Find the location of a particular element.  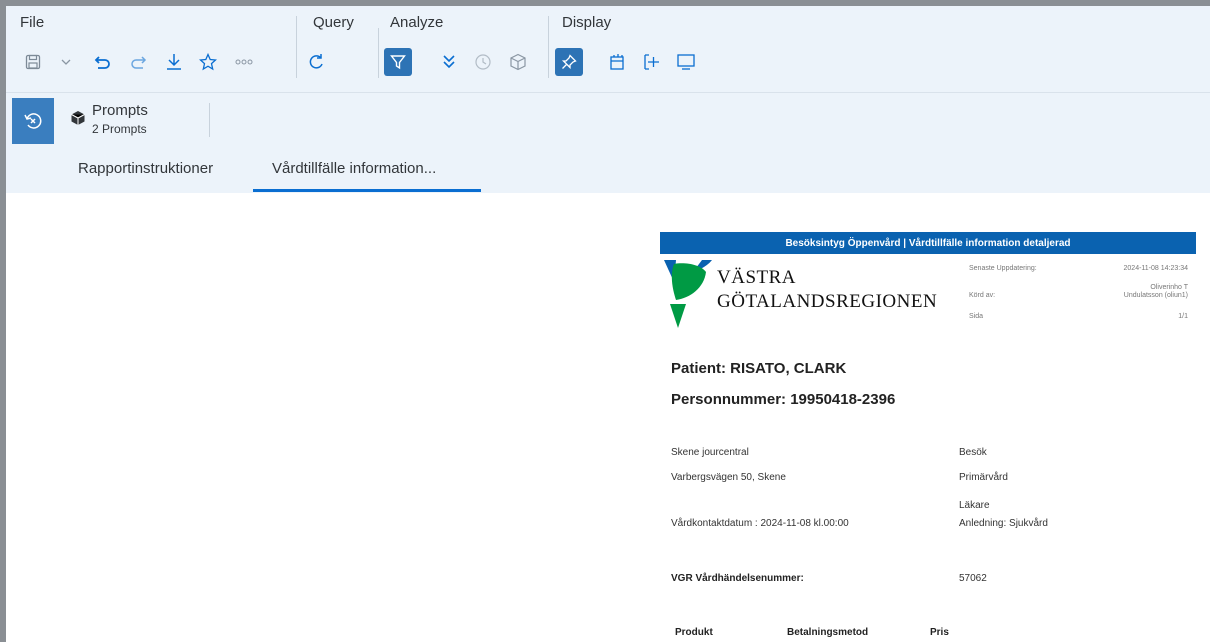

patient-name: Patient: RISATO, CLARK is located at coordinates (759, 368).